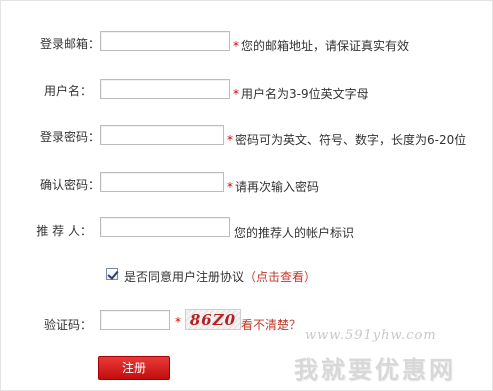  Describe the element at coordinates (69, 137) in the screenshot. I see `password-label: 登录密码：` at that location.